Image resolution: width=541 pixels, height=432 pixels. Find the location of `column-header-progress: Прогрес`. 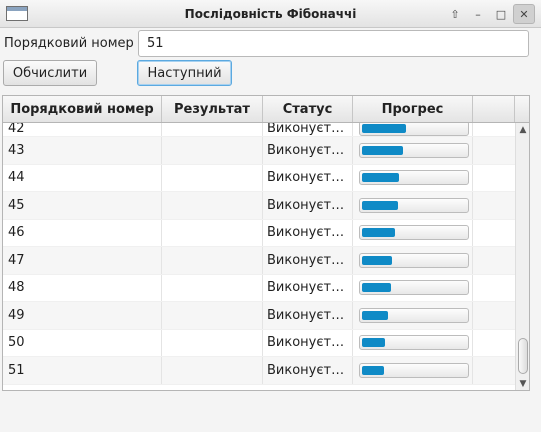

column-header-progress: Прогрес is located at coordinates (413, 109).